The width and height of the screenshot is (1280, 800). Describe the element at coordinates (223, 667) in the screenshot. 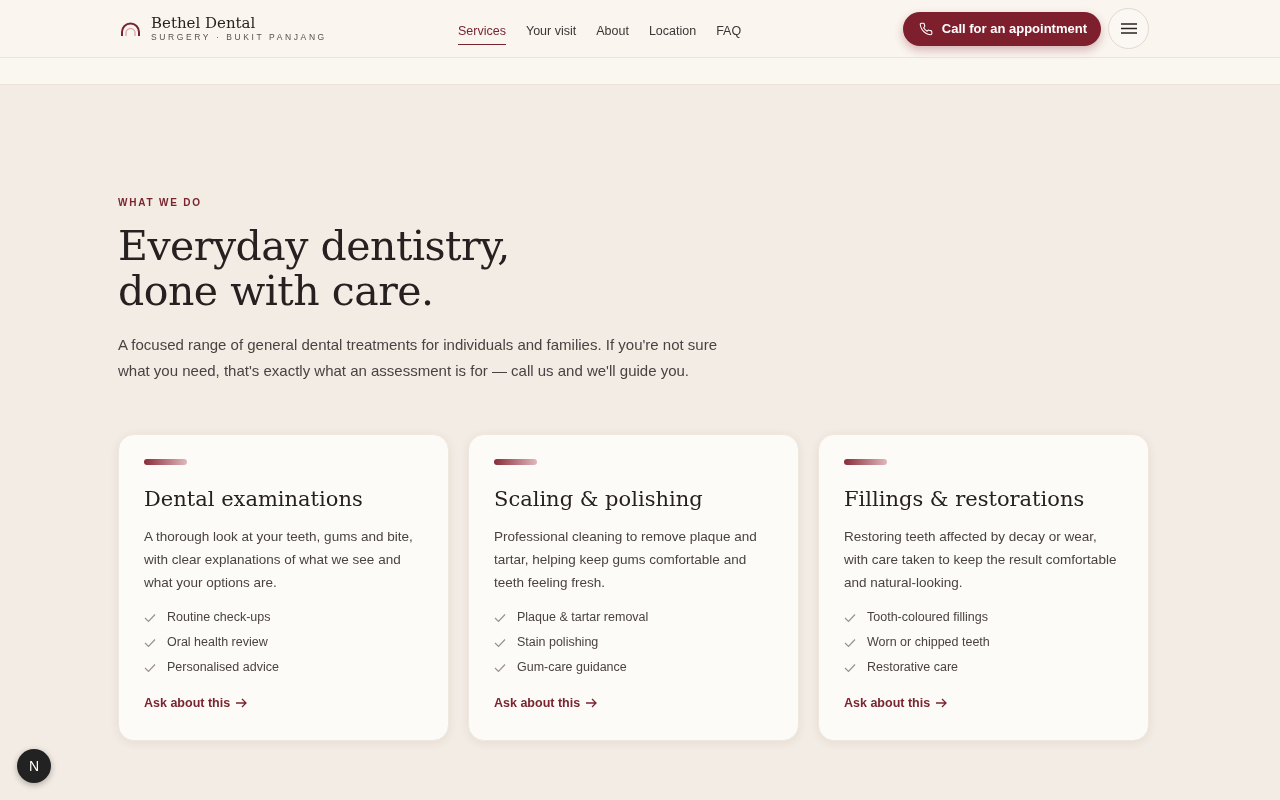

I see `feature-item: Personalised advice` at that location.